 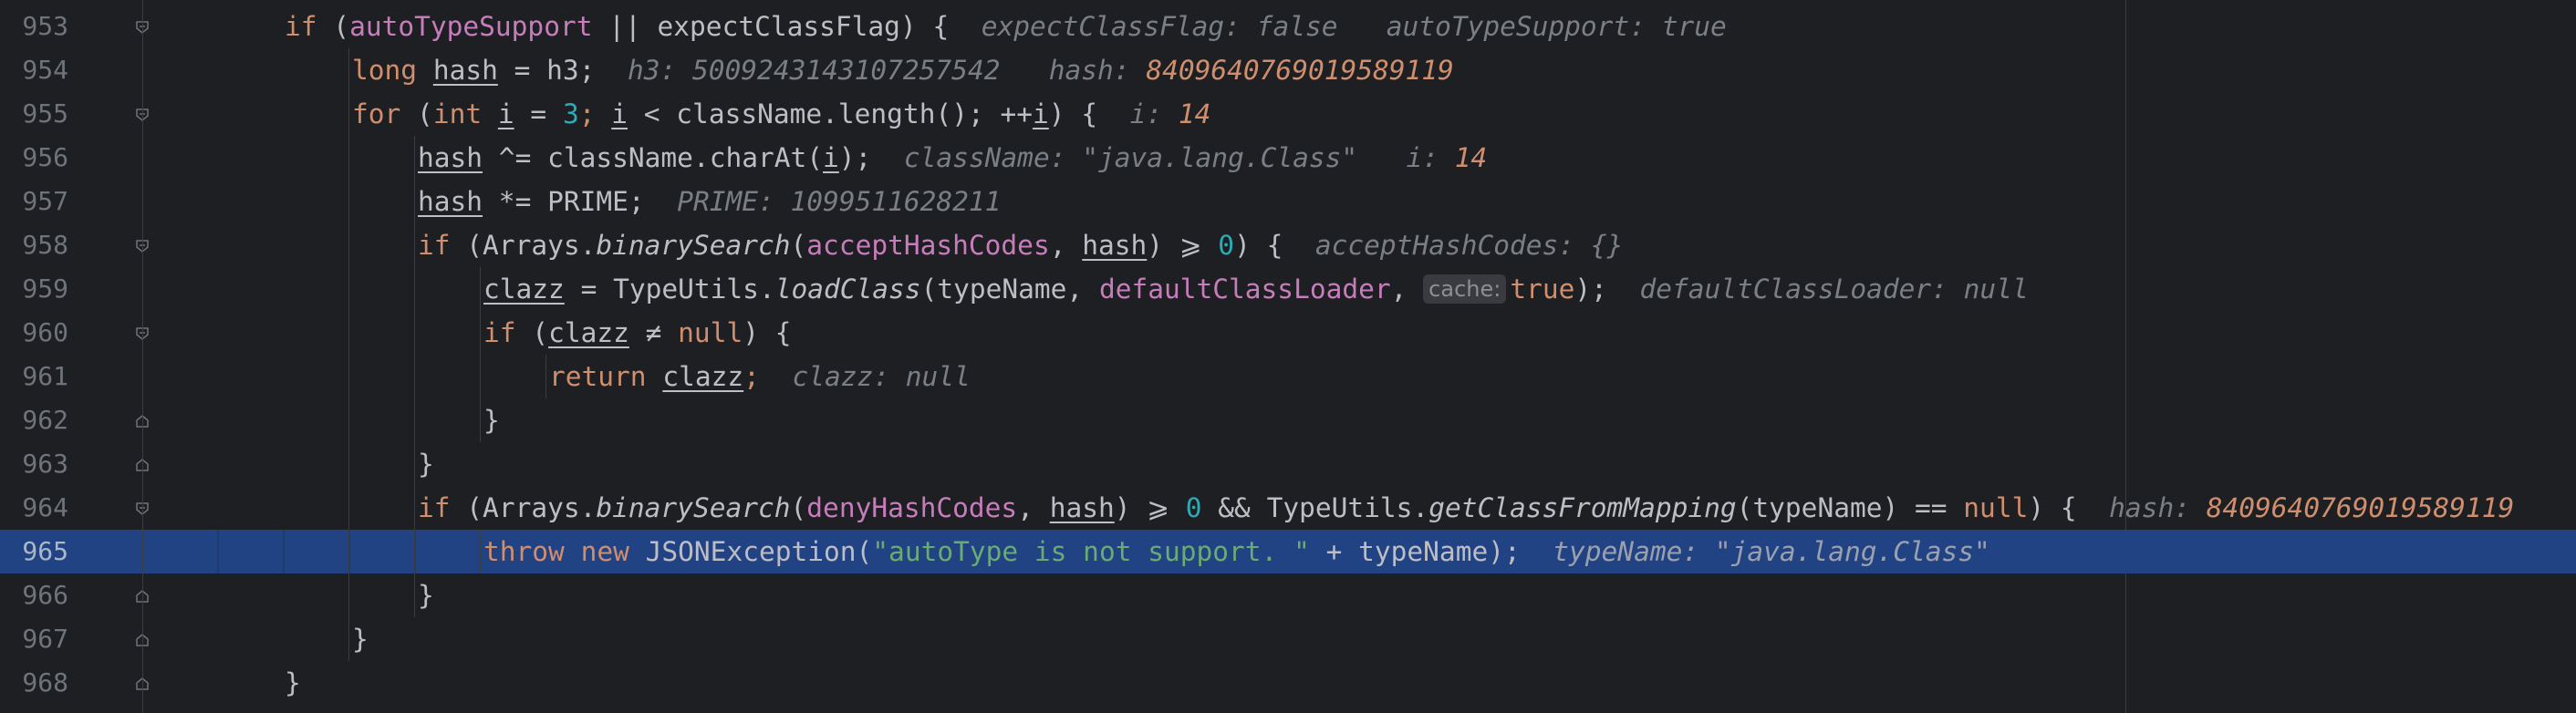 I want to click on code-line: 966 }, so click(x=1288, y=595).